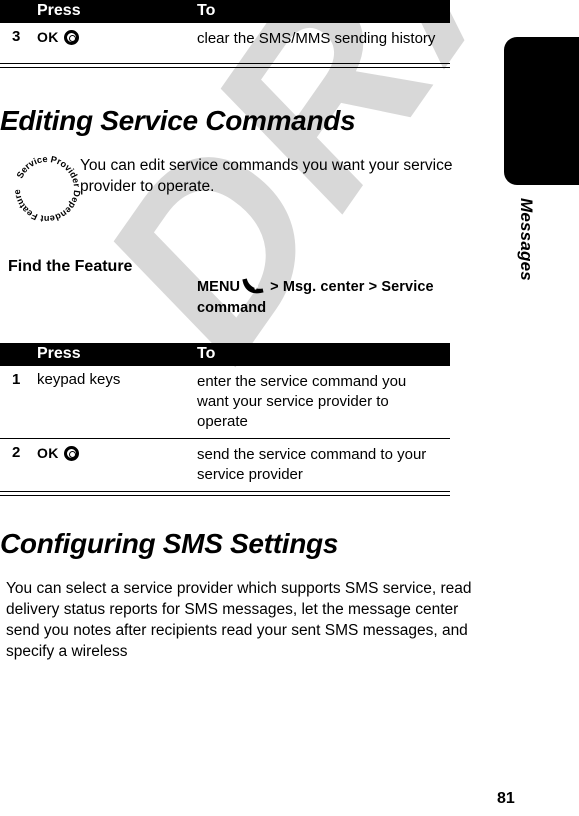 Image resolution: width=579 pixels, height=816 pixels. I want to click on step-number: 1, so click(16, 379).